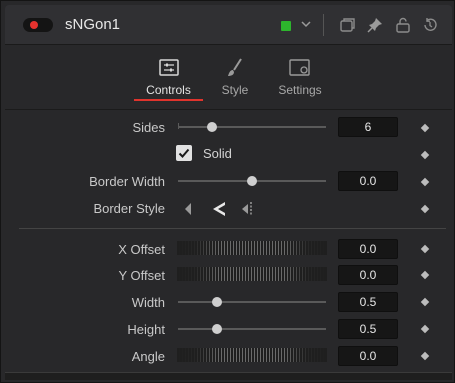 The height and width of the screenshot is (383, 455). Describe the element at coordinates (232, 228) in the screenshot. I see `section-divider` at that location.